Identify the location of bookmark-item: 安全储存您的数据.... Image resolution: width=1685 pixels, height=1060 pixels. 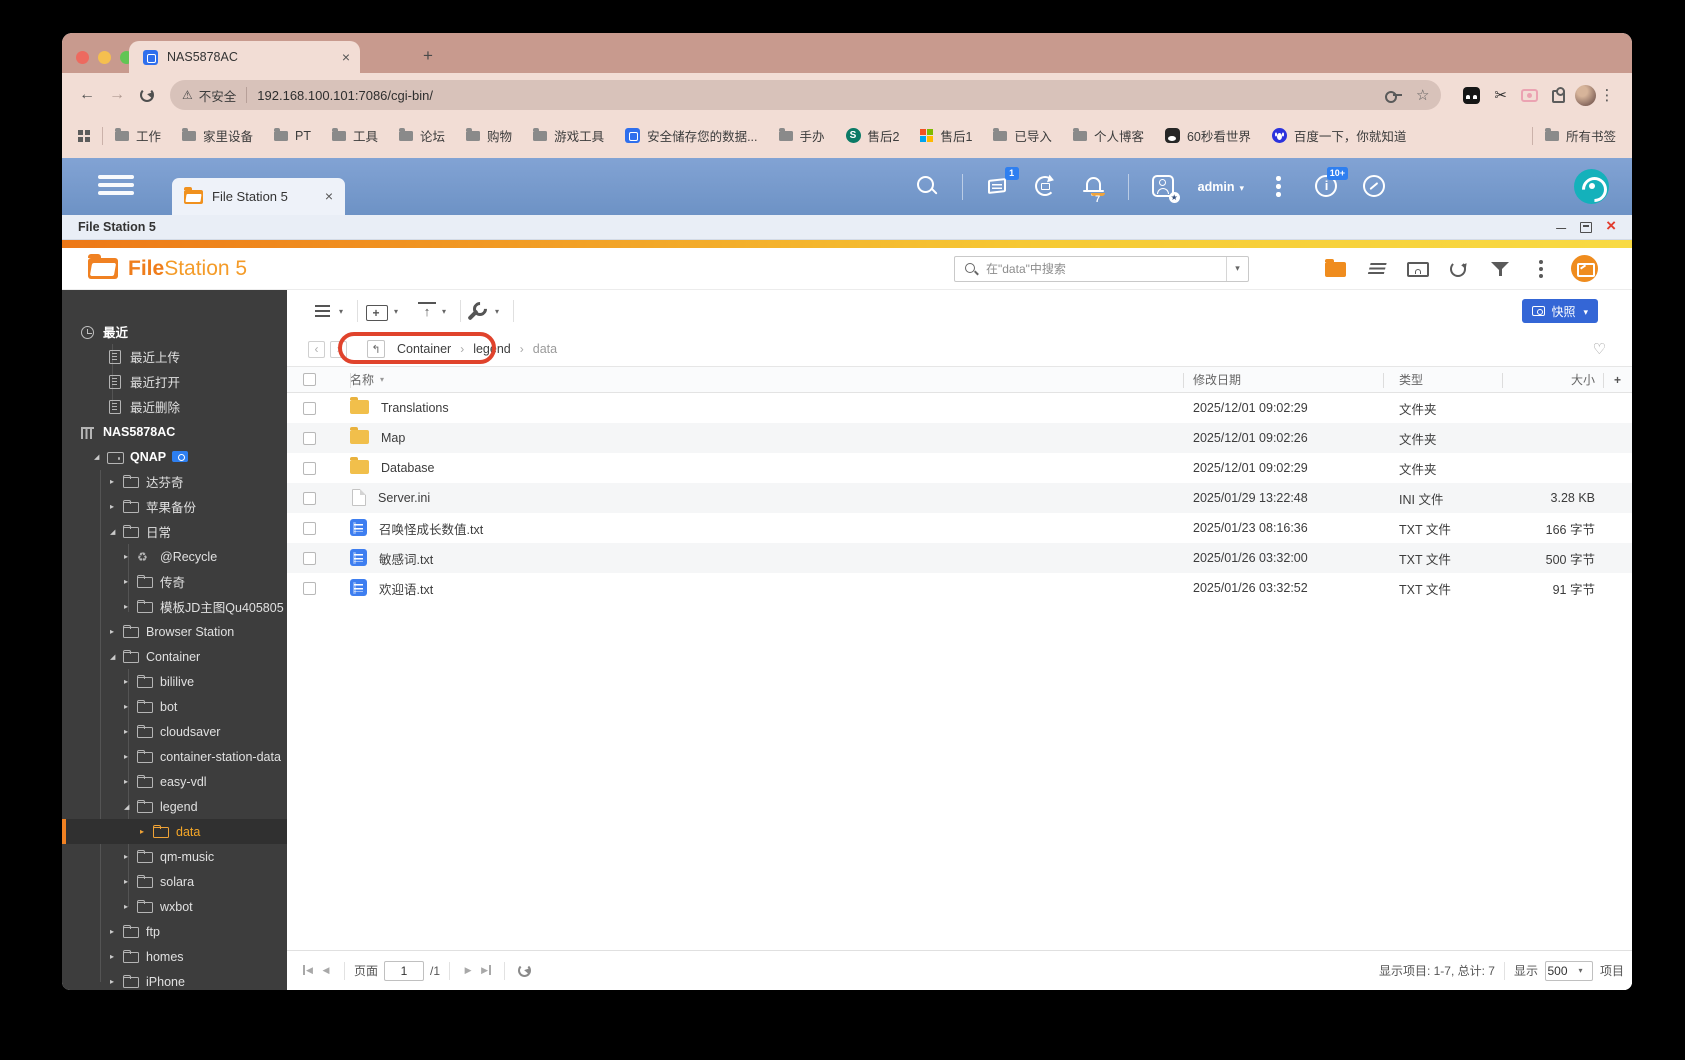
(691, 135).